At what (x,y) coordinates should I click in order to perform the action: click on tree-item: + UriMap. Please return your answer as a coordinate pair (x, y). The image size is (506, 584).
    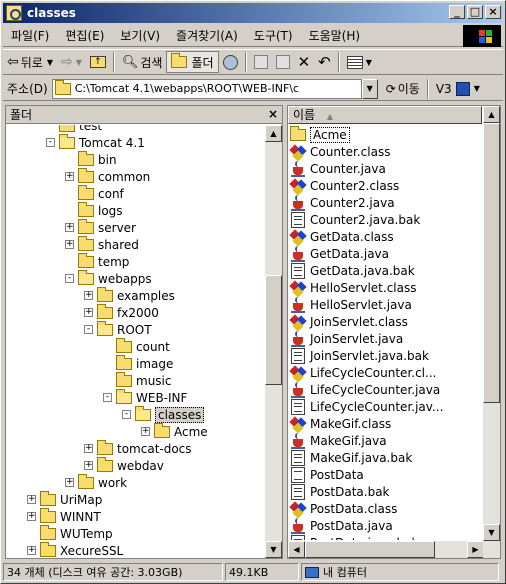
    Looking at the image, I should click on (64, 499).